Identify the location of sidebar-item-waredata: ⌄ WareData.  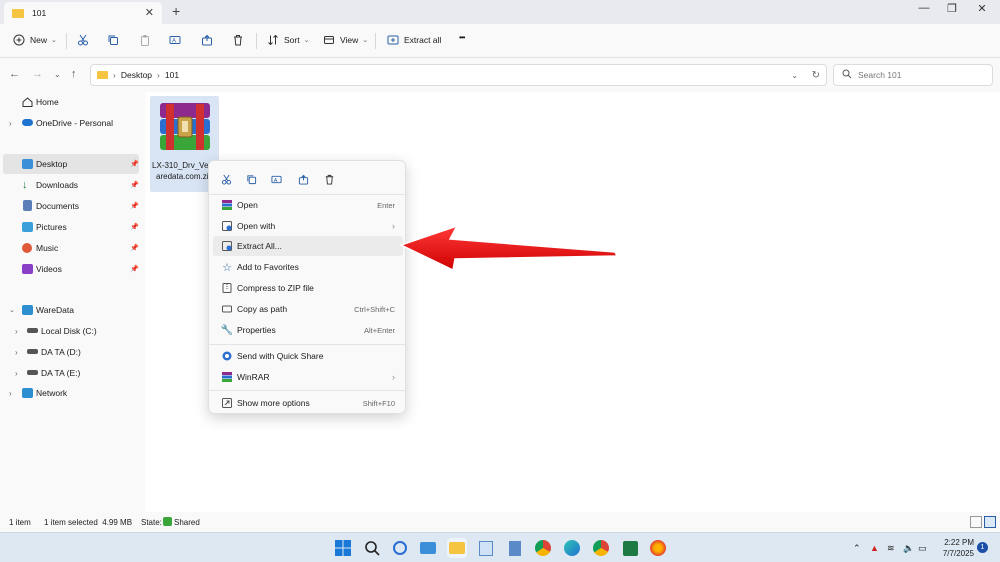
(71, 310).